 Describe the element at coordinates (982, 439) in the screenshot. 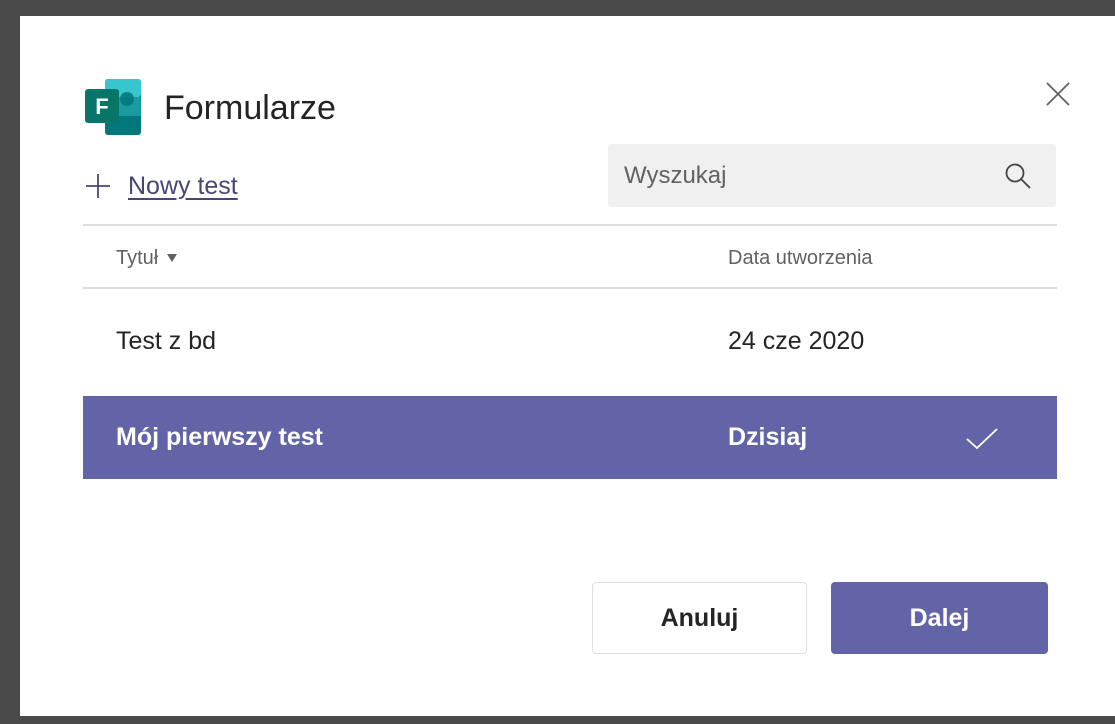

I see `checkmark-icon` at that location.